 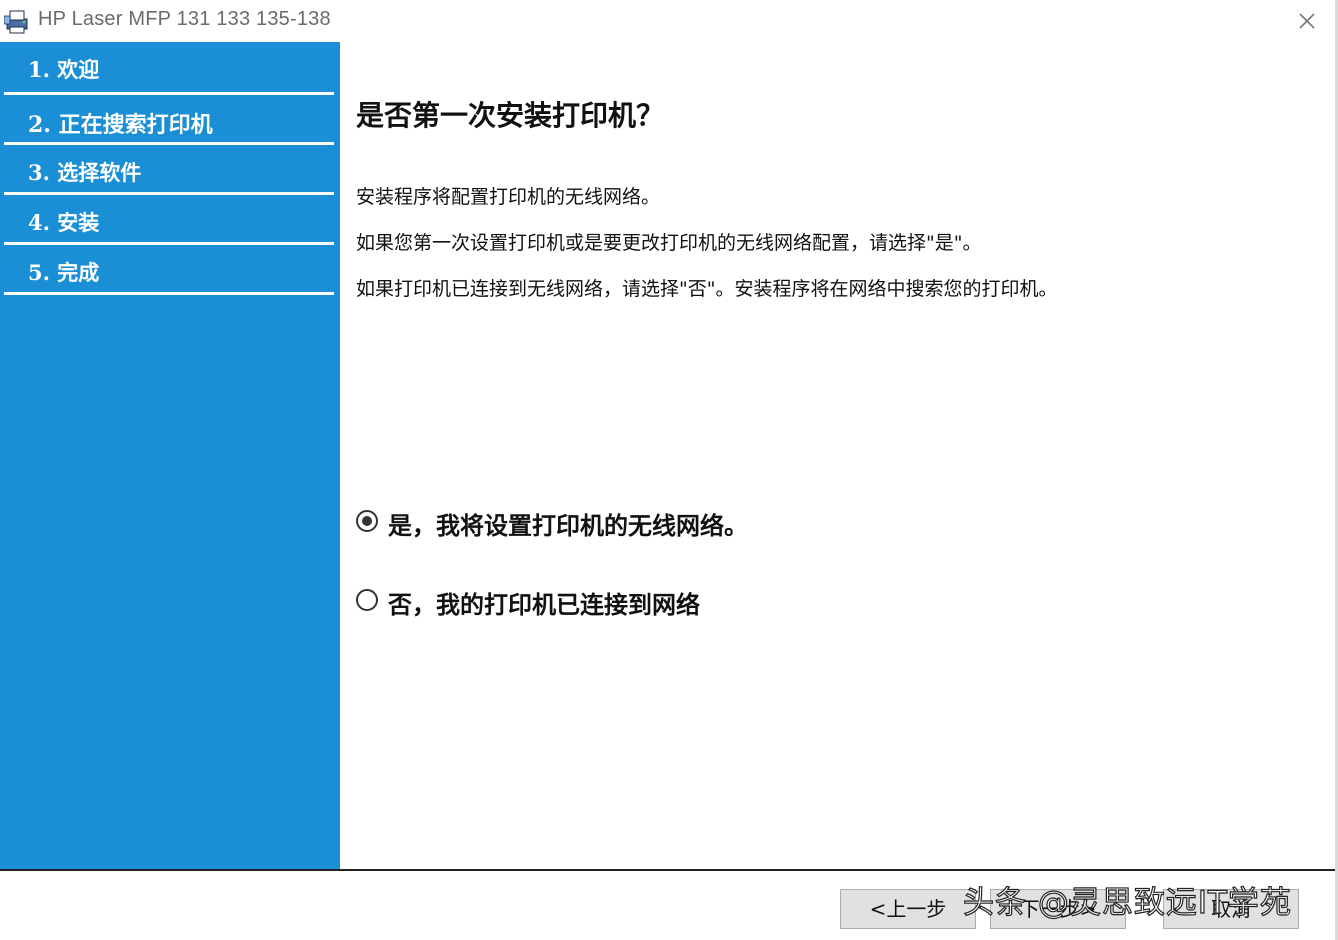 What do you see at coordinates (184, 19) in the screenshot?
I see `window-title: HP Laser MFP 131 133 135-138` at bounding box center [184, 19].